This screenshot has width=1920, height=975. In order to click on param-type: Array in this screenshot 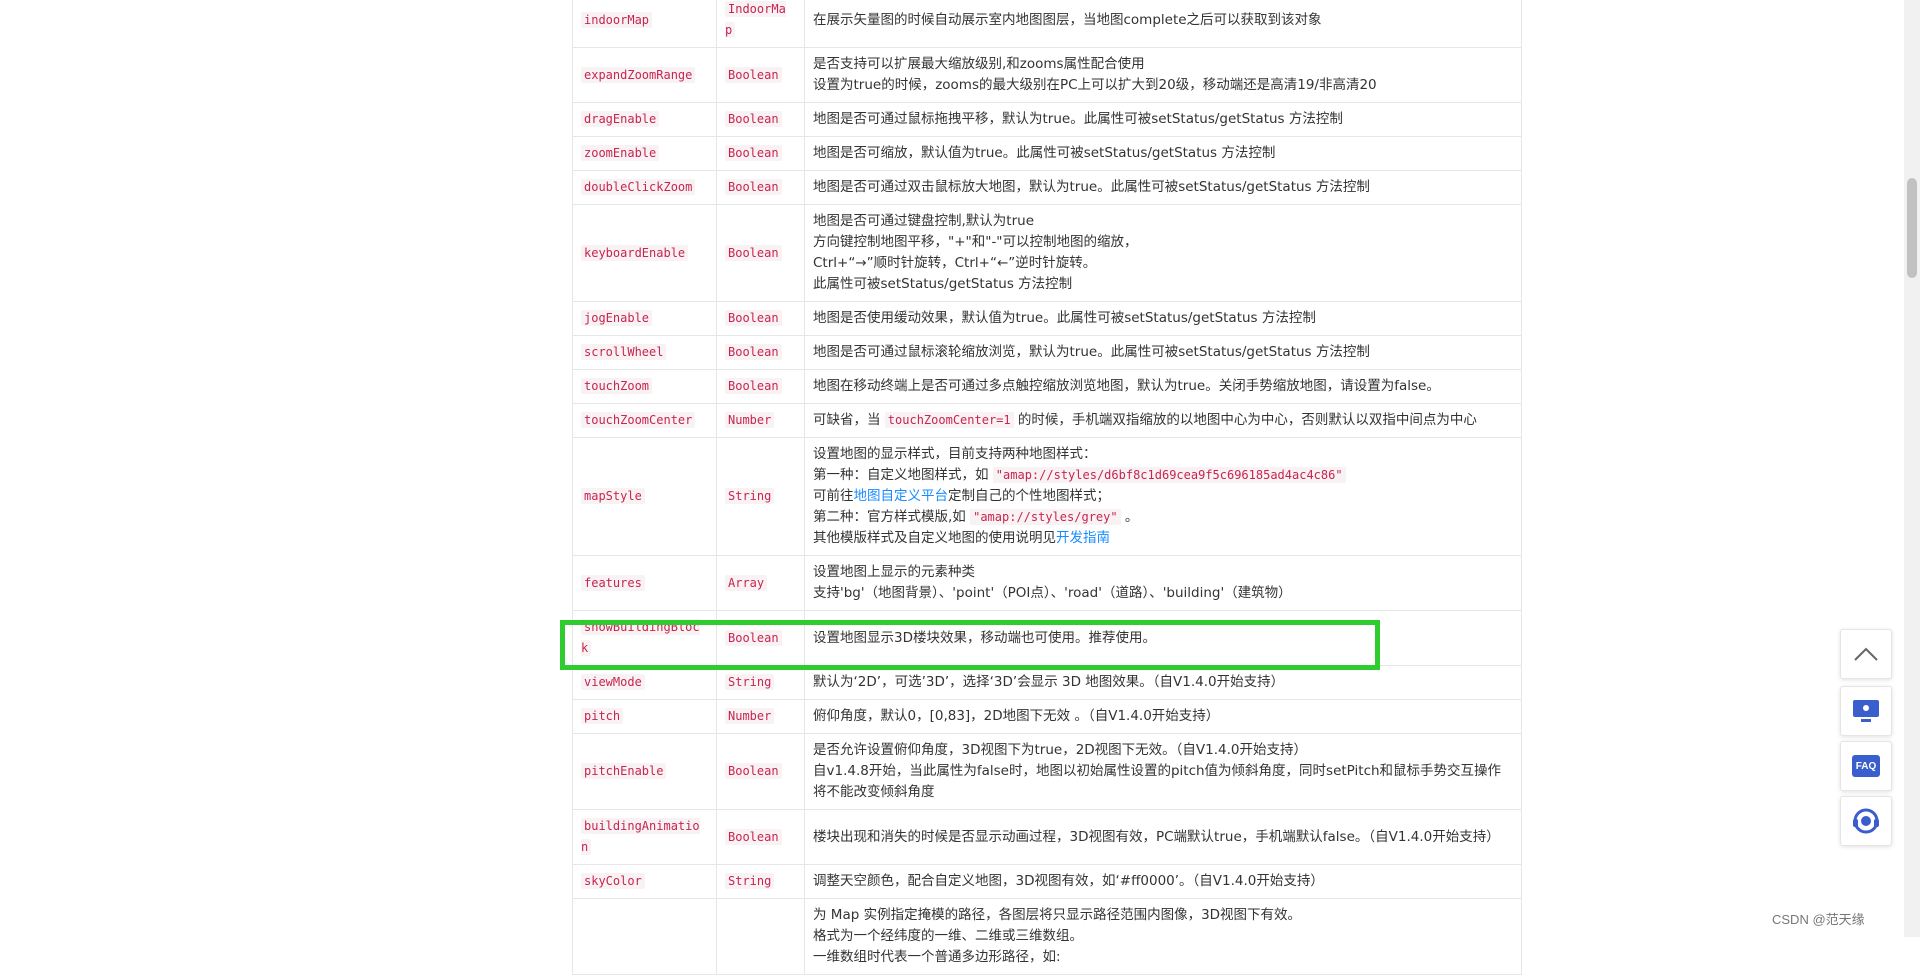, I will do `click(746, 582)`.